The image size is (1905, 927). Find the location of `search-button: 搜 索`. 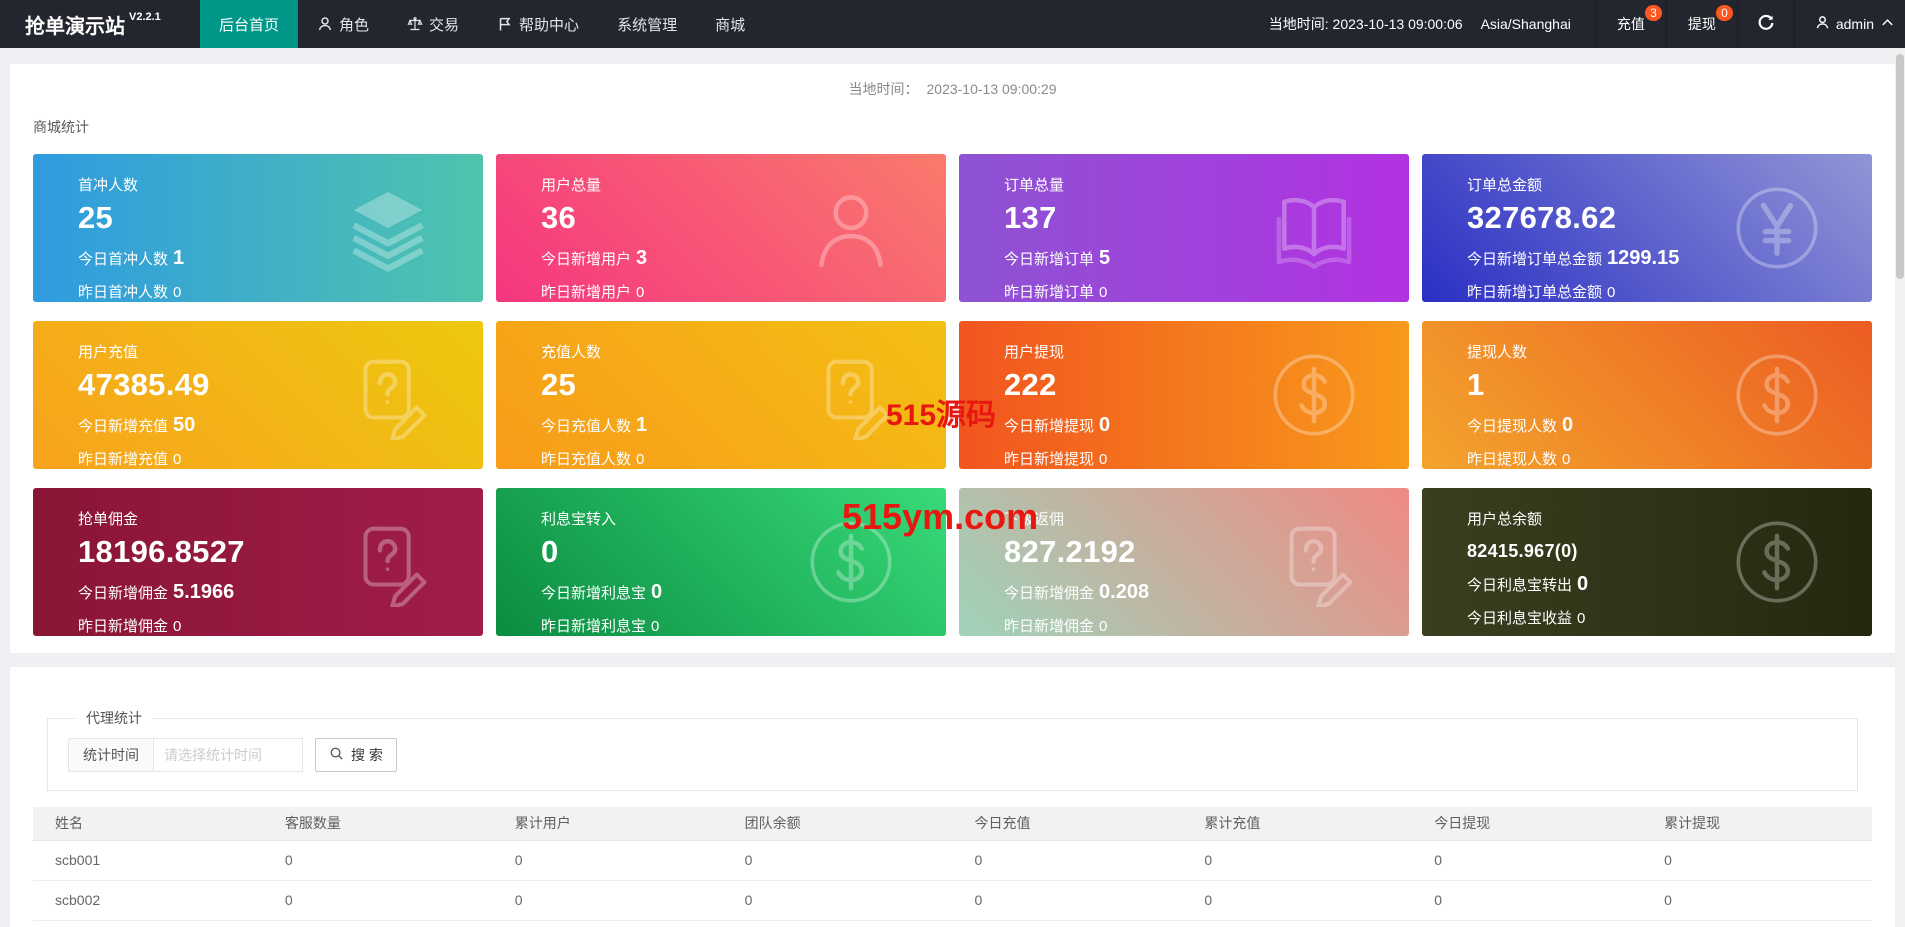

search-button: 搜 索 is located at coordinates (356, 755).